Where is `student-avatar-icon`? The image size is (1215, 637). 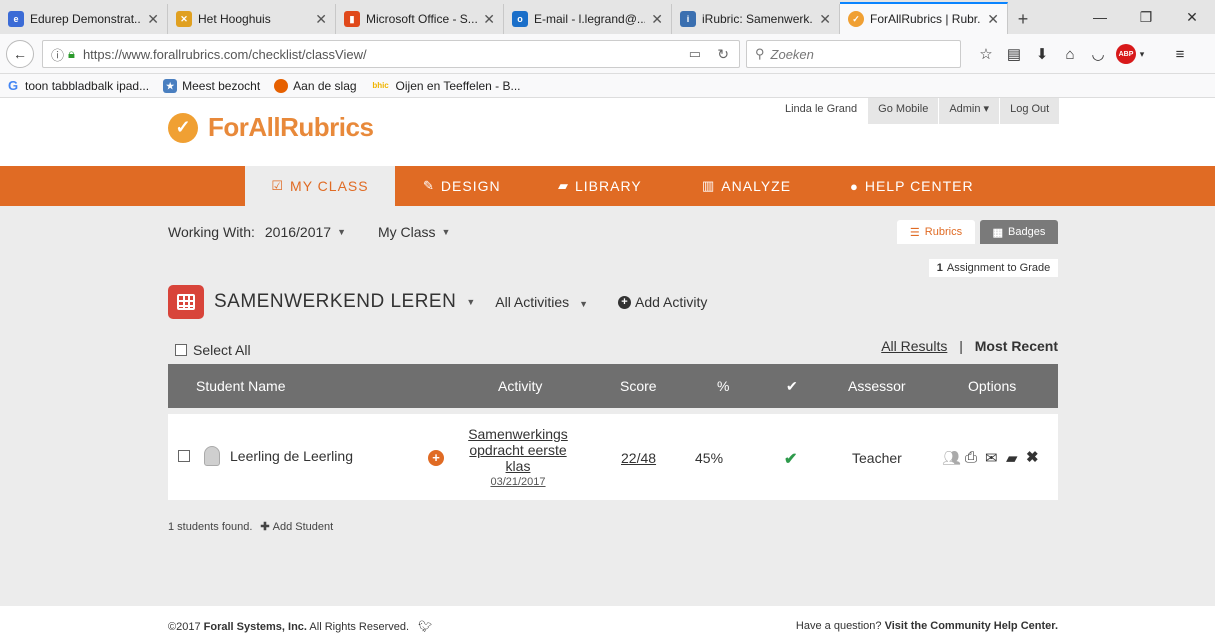
student-avatar-icon is located at coordinates (212, 456).